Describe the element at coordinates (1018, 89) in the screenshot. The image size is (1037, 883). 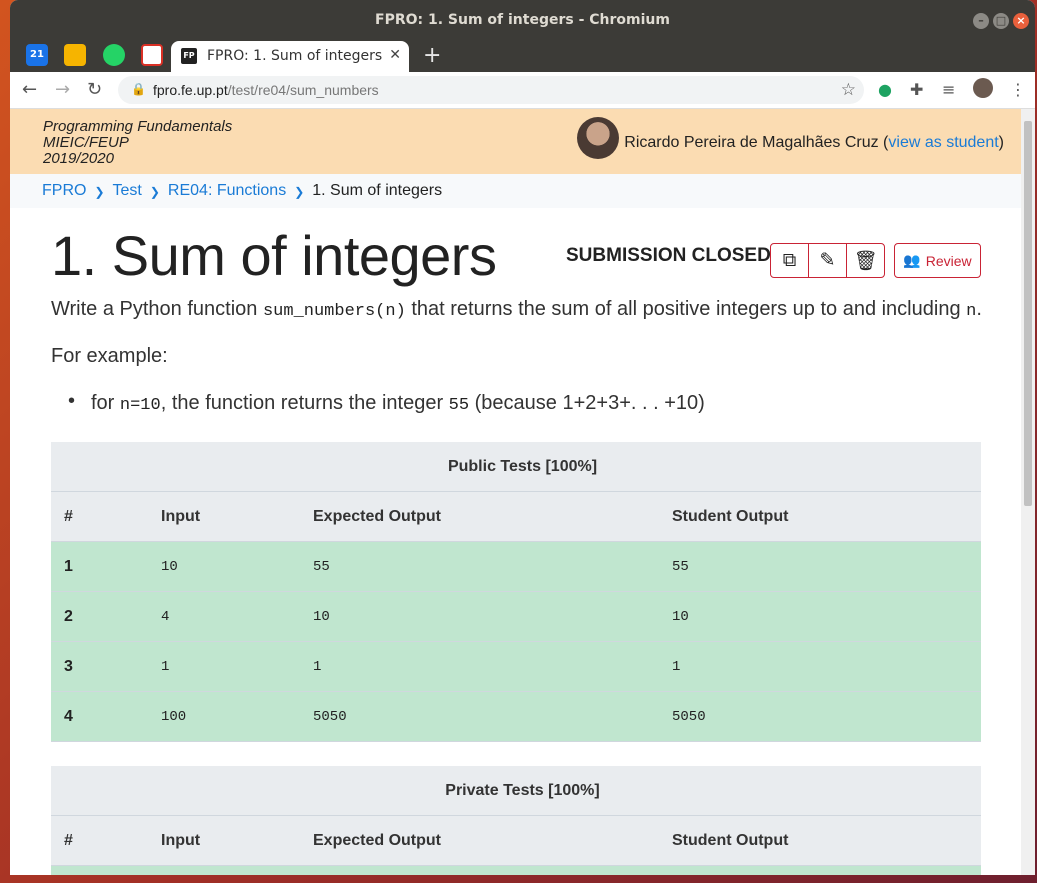
I see `menu-kebab-icon: ⋮` at that location.